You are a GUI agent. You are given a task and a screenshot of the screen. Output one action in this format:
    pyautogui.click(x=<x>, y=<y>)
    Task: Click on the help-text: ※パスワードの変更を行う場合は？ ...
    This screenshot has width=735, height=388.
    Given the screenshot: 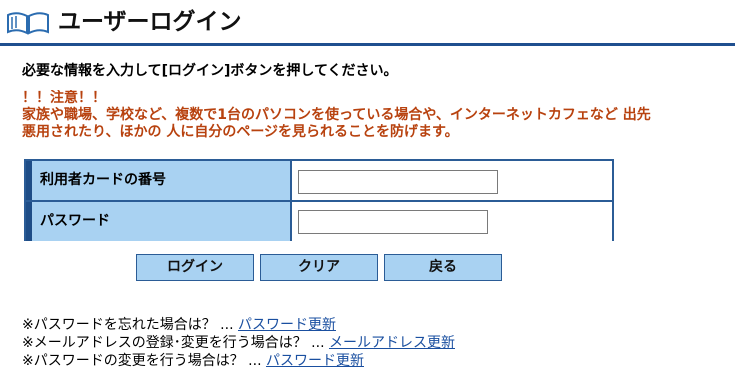 What is the action you would take?
    pyautogui.click(x=144, y=361)
    